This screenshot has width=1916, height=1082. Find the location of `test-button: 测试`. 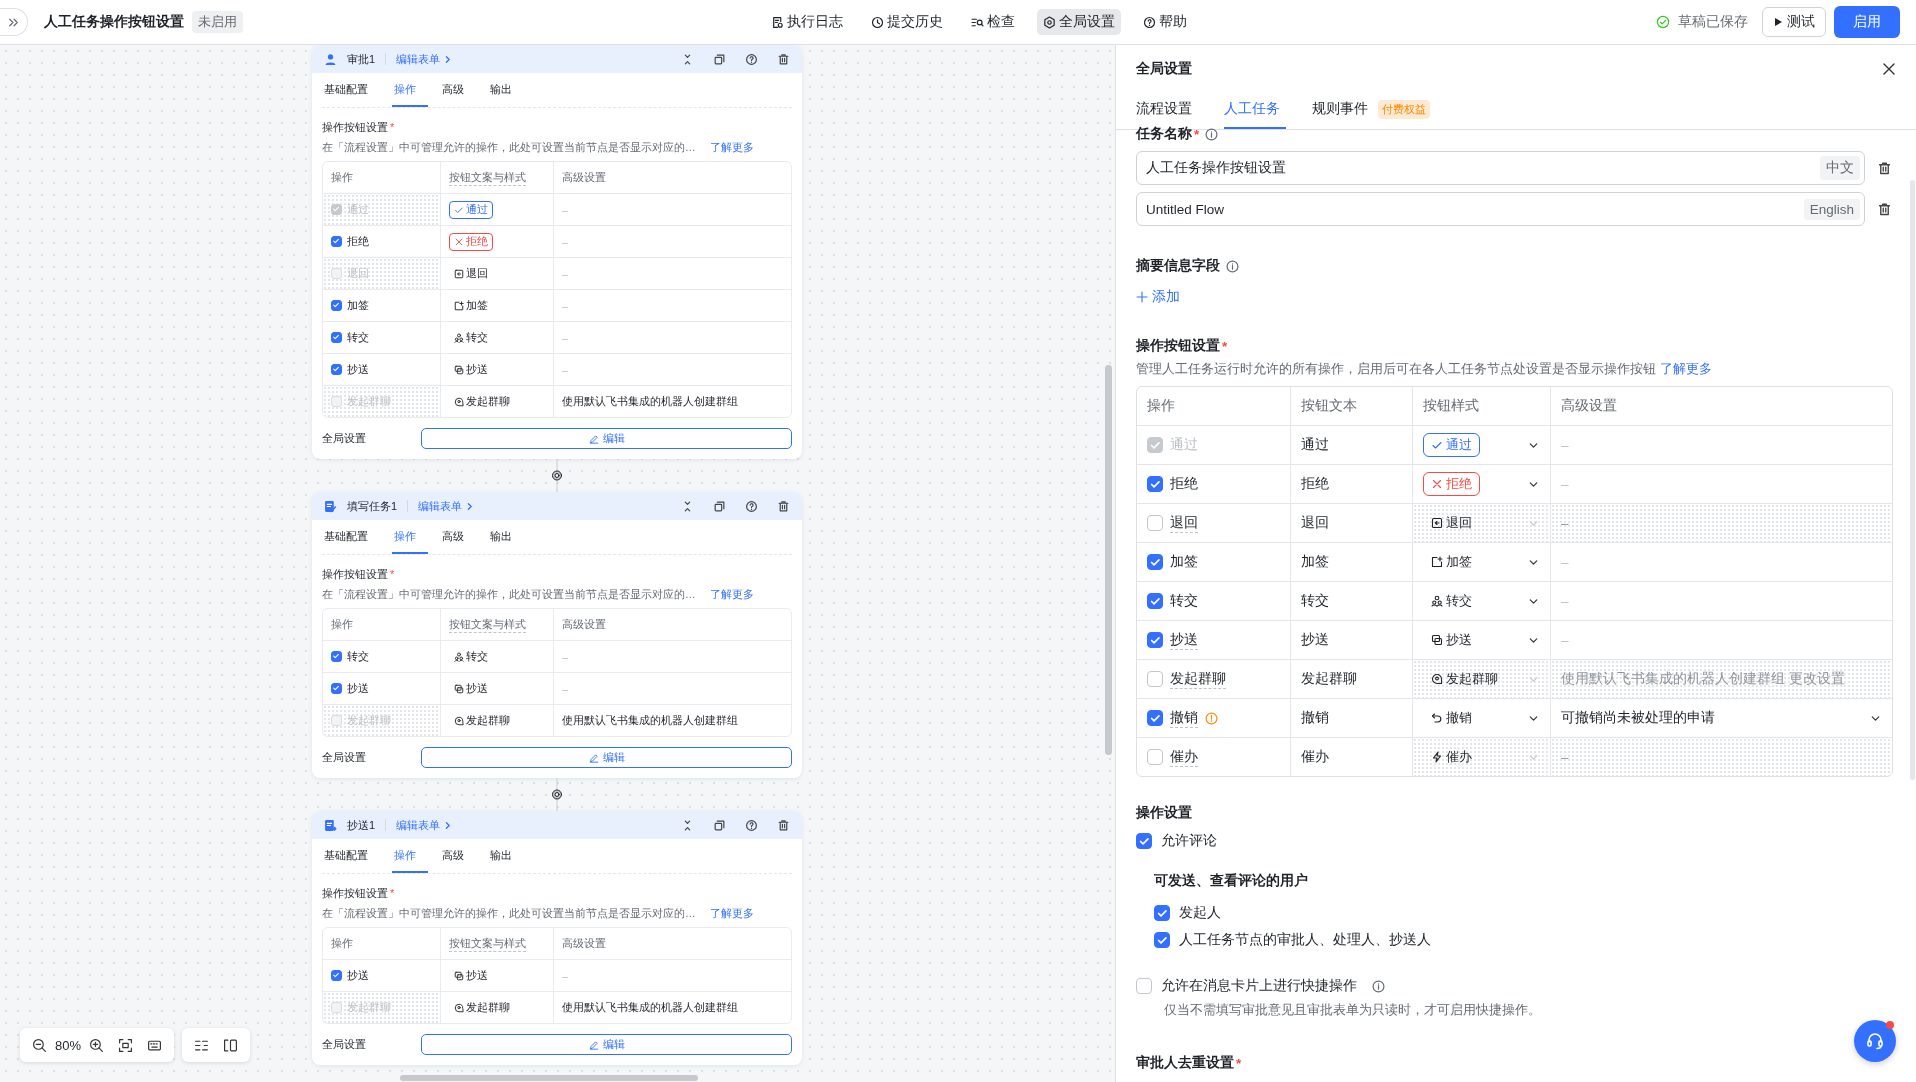

test-button: 测试 is located at coordinates (1794, 22).